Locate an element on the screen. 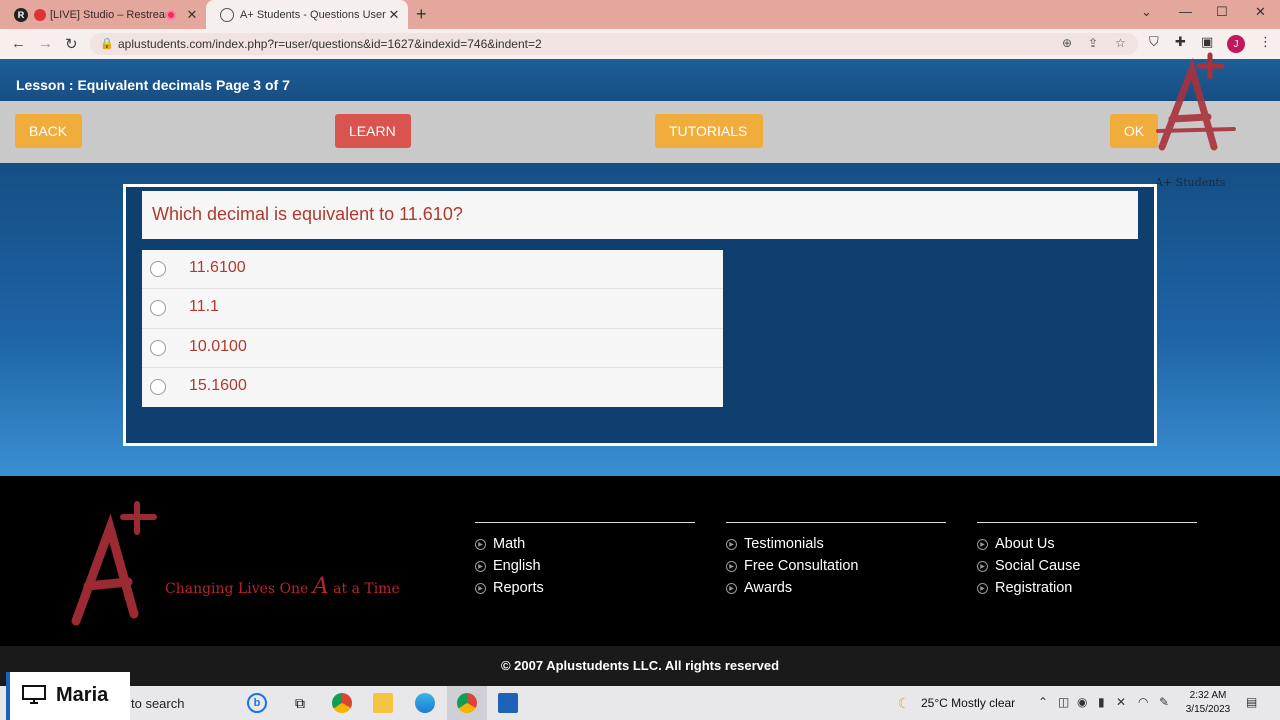 The image size is (1280, 720). tab-restream: R [LIVE] Studio – Restream ✕ is located at coordinates (103, 14).